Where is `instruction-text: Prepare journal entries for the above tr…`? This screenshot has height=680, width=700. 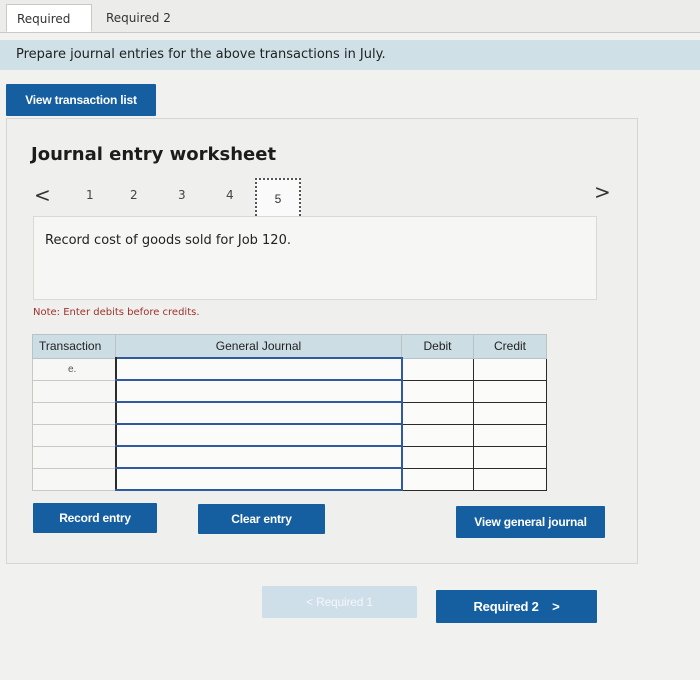
instruction-text: Prepare journal entries for the above tr… is located at coordinates (350, 55).